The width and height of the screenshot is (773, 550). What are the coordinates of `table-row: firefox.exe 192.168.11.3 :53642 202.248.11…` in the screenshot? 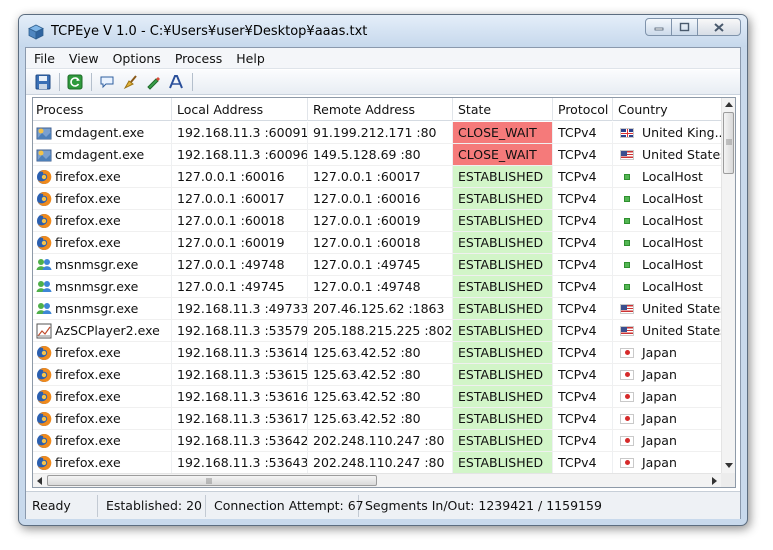 It's located at (378, 441).